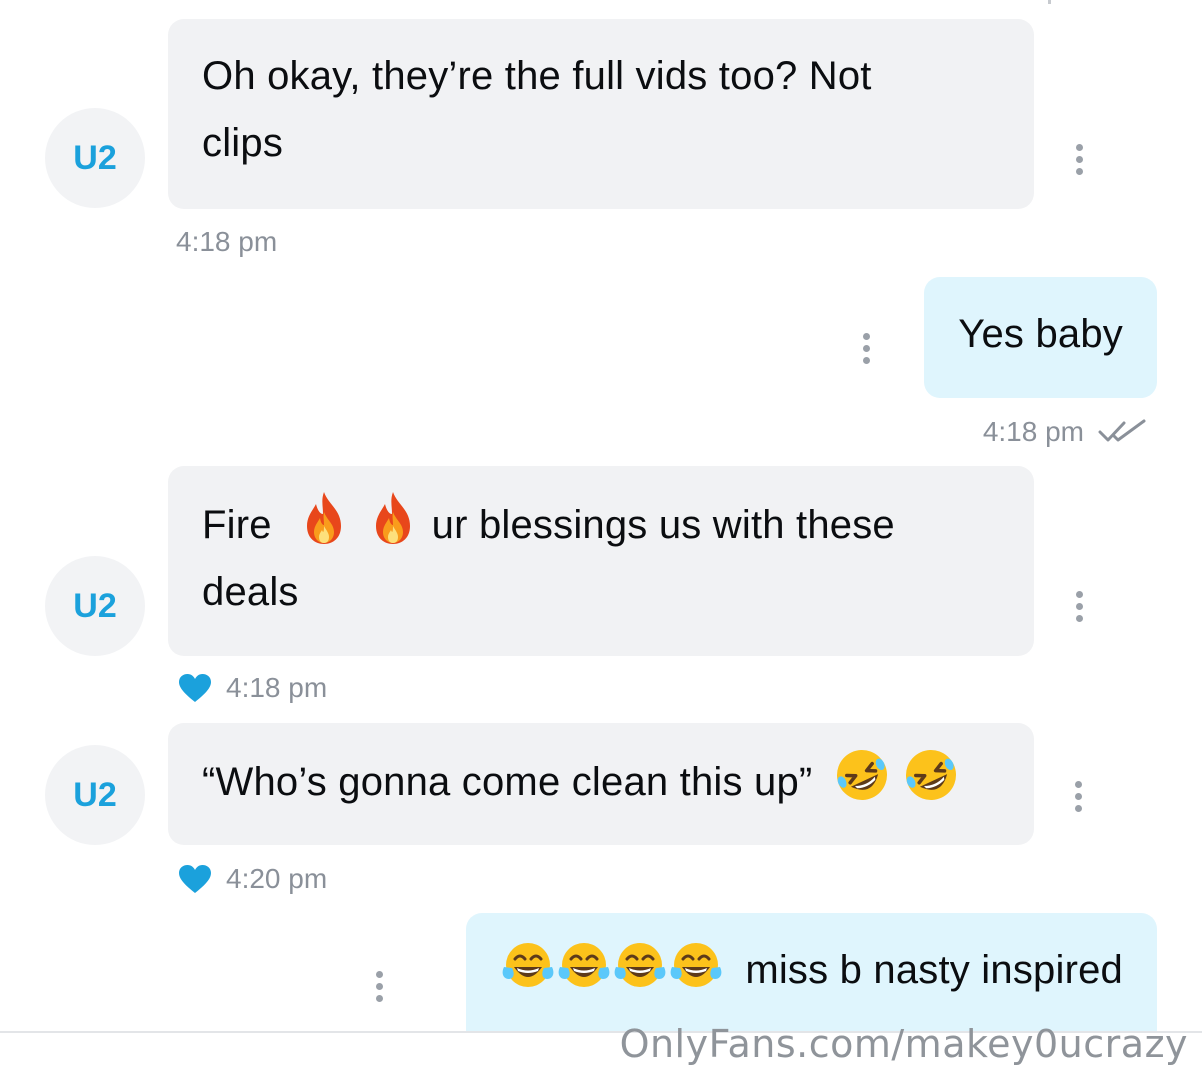  Describe the element at coordinates (663, 525) in the screenshot. I see `message-text-suffix: ur blessings us with these` at that location.